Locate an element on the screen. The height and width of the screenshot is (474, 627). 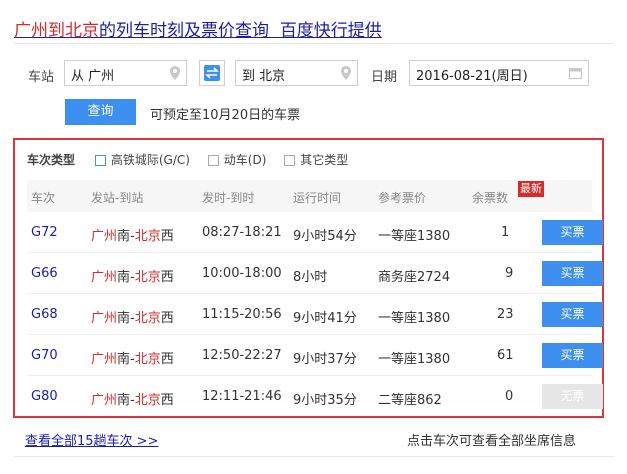
col-price: 参考票价 is located at coordinates (402, 198).